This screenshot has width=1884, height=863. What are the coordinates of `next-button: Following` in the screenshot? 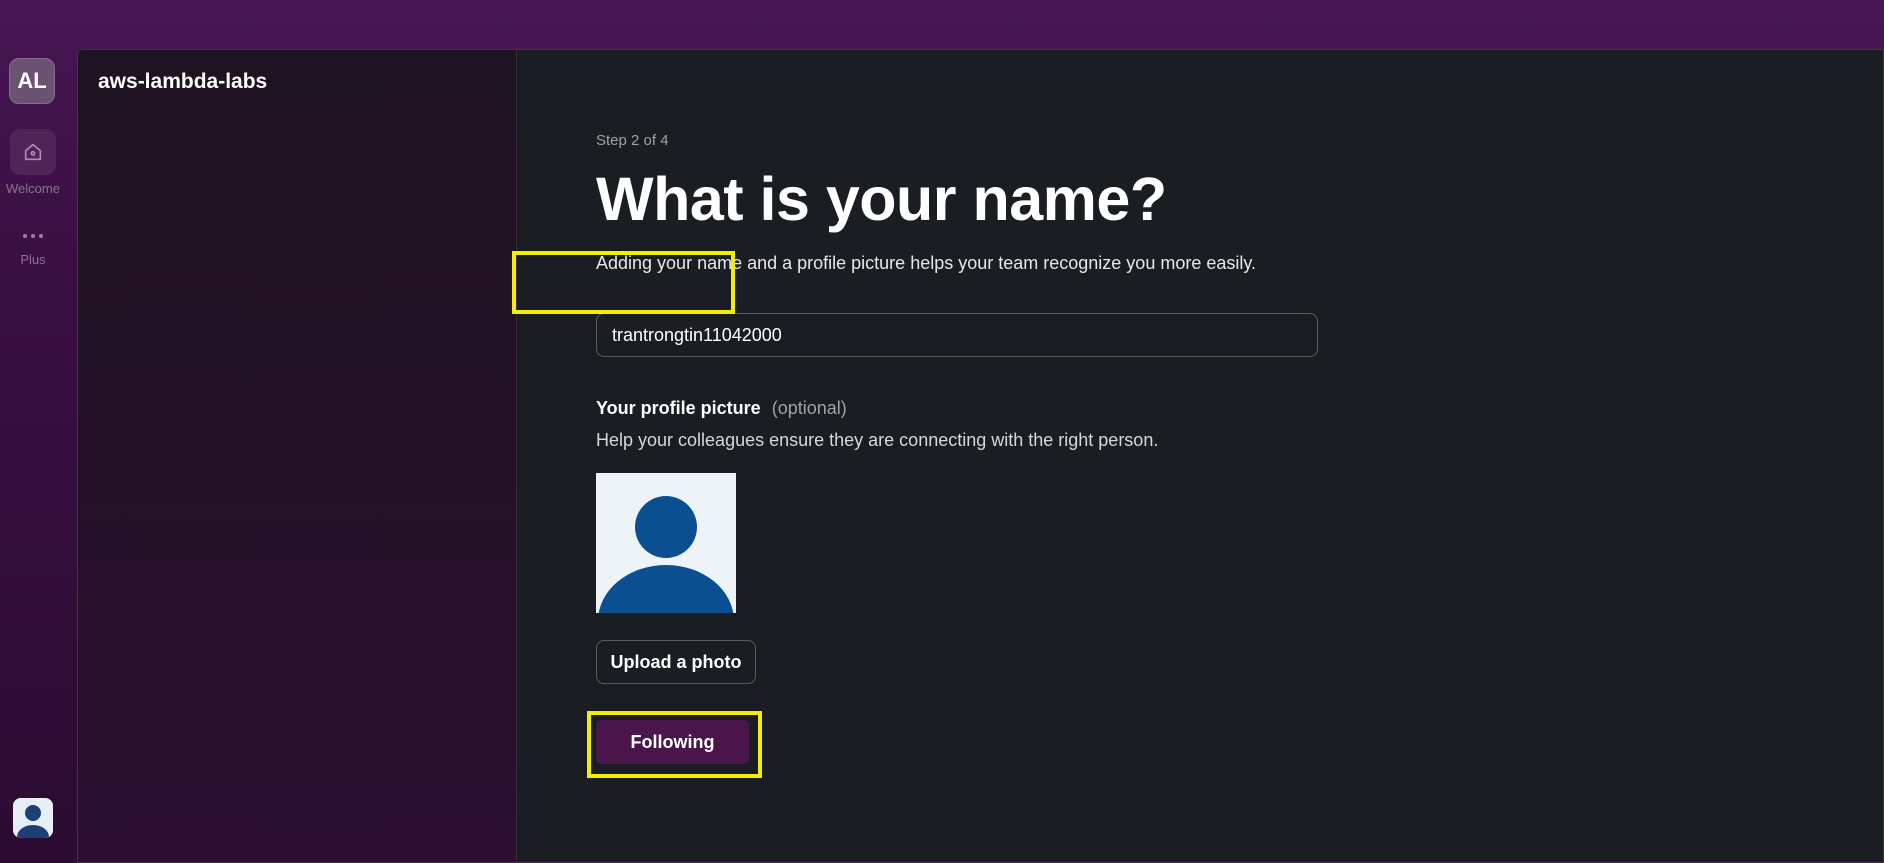 It's located at (672, 742).